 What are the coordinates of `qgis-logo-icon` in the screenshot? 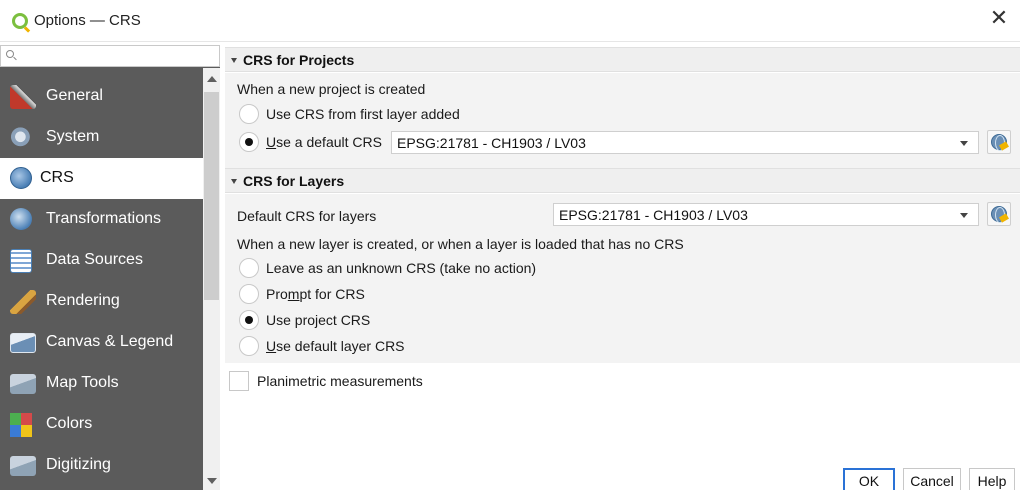 It's located at (20, 21).